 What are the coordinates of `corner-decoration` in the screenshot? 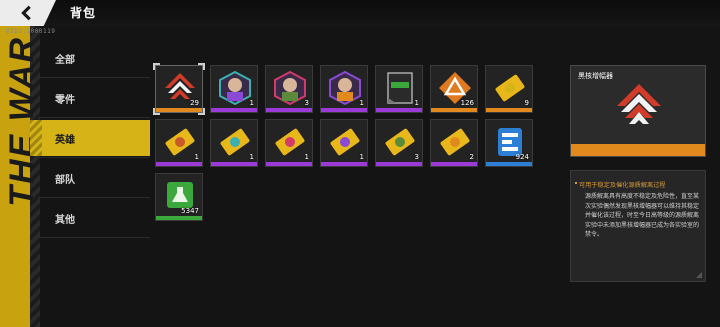 It's located at (699, 275).